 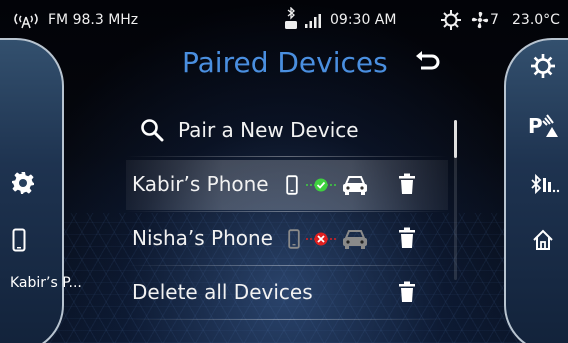 I want to click on device-name: Kabir’s Phone, so click(x=200, y=184).